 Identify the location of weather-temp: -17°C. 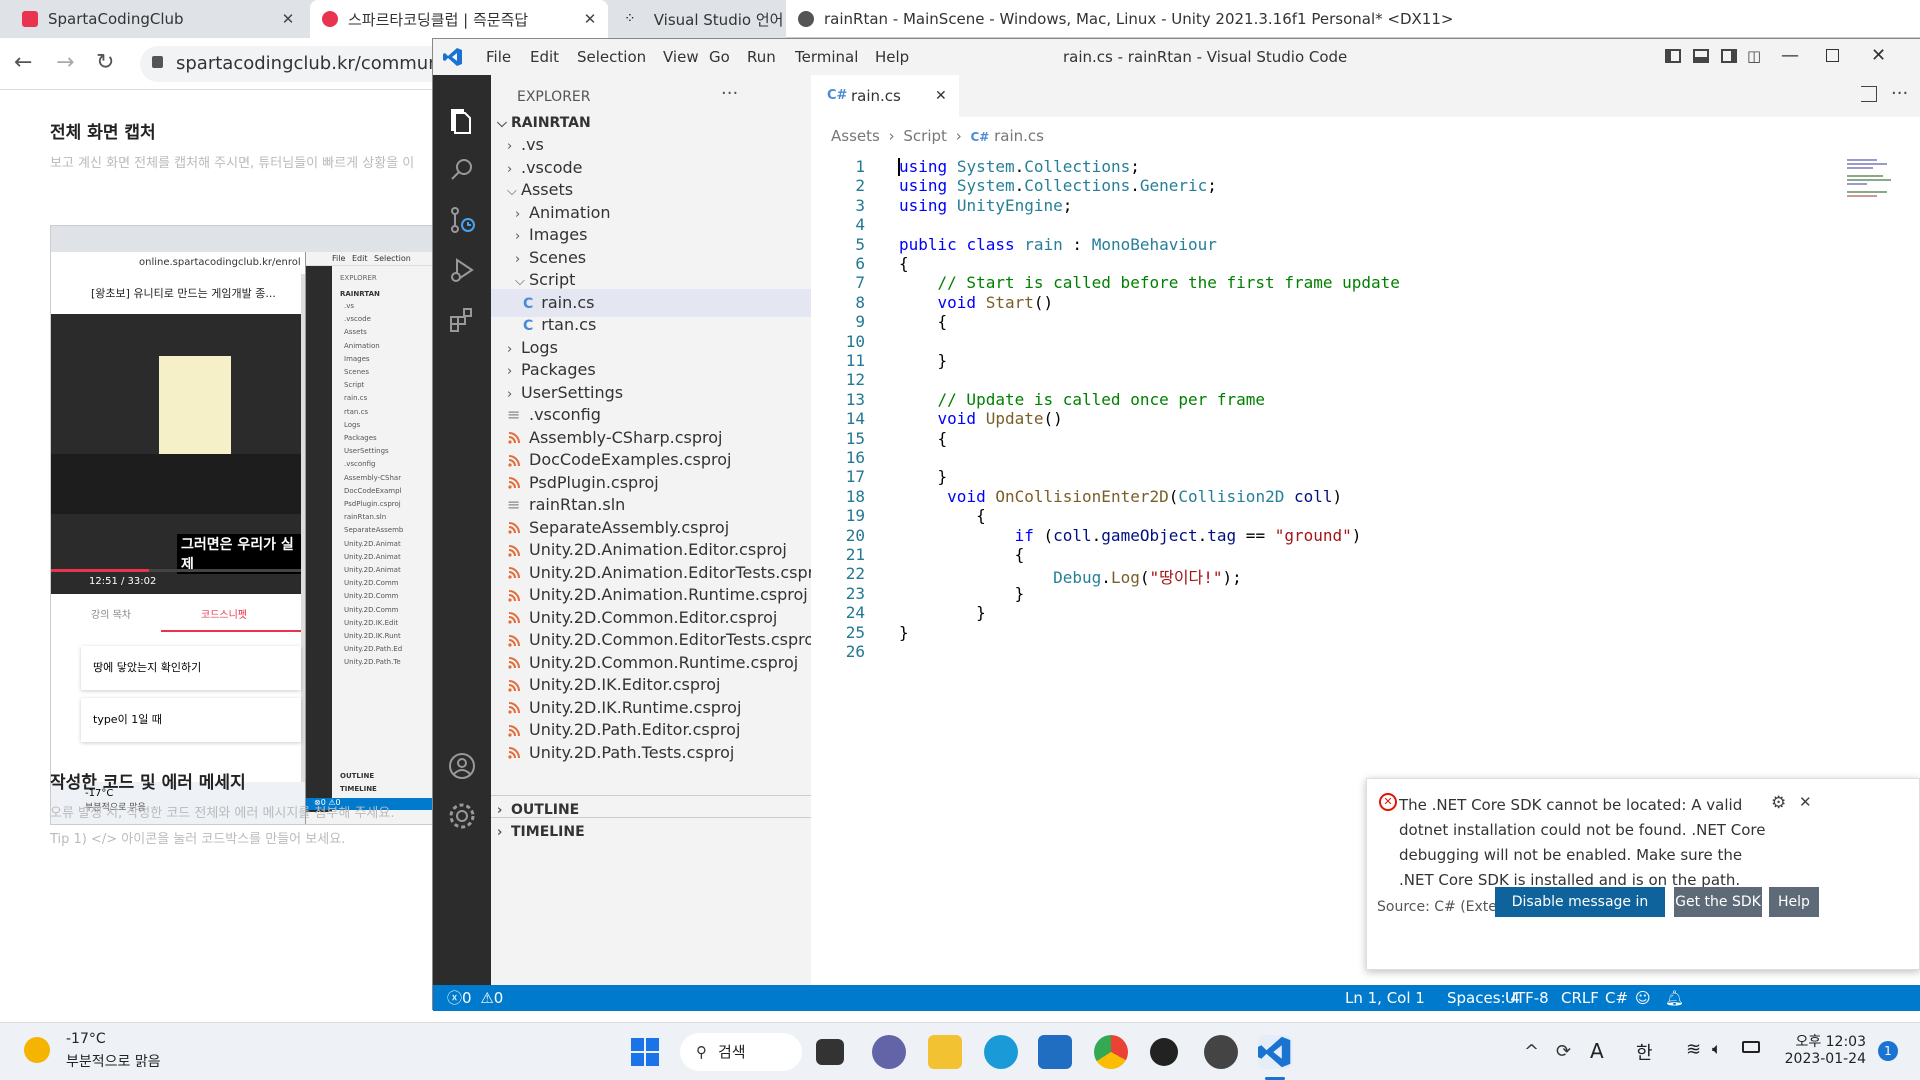
(86, 1039).